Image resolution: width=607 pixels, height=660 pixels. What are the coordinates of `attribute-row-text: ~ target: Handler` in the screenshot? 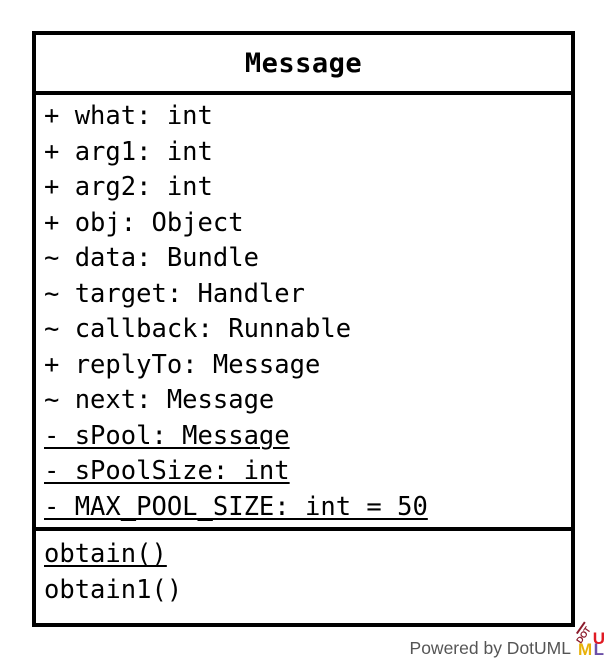 It's located at (174, 293).